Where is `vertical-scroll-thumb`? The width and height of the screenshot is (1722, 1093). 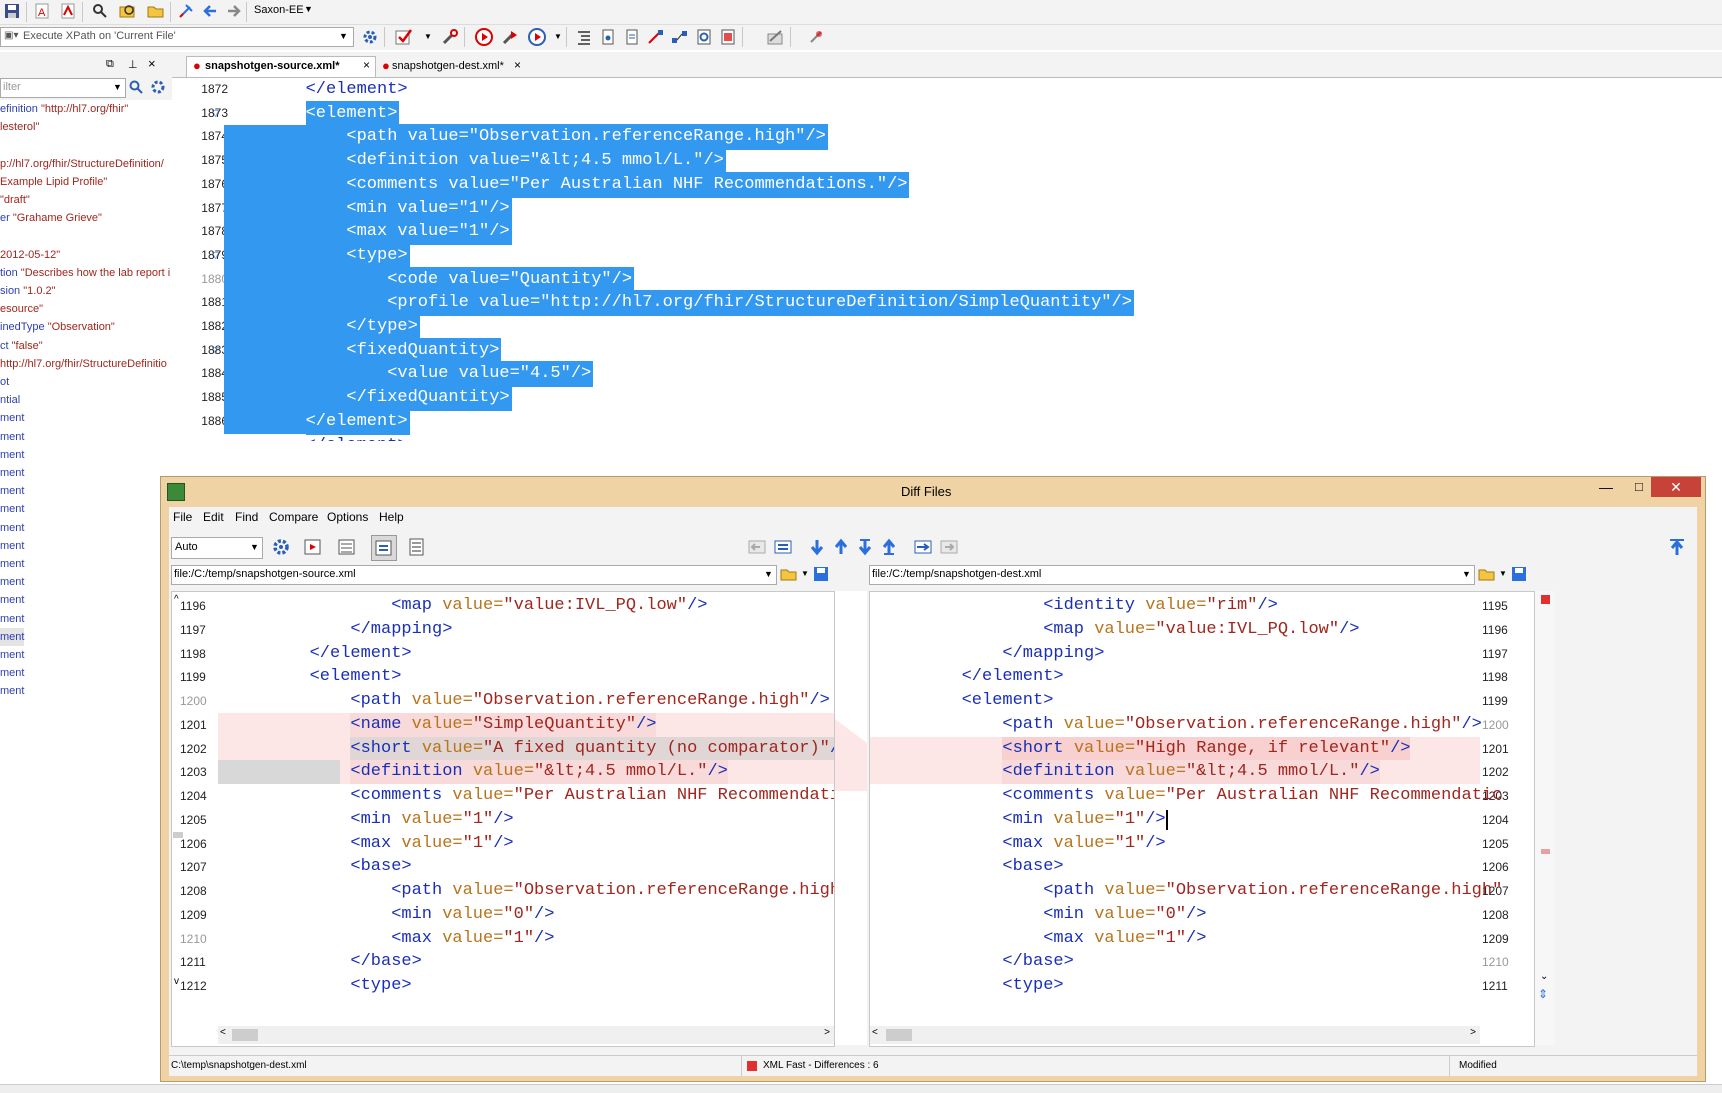 vertical-scroll-thumb is located at coordinates (178, 835).